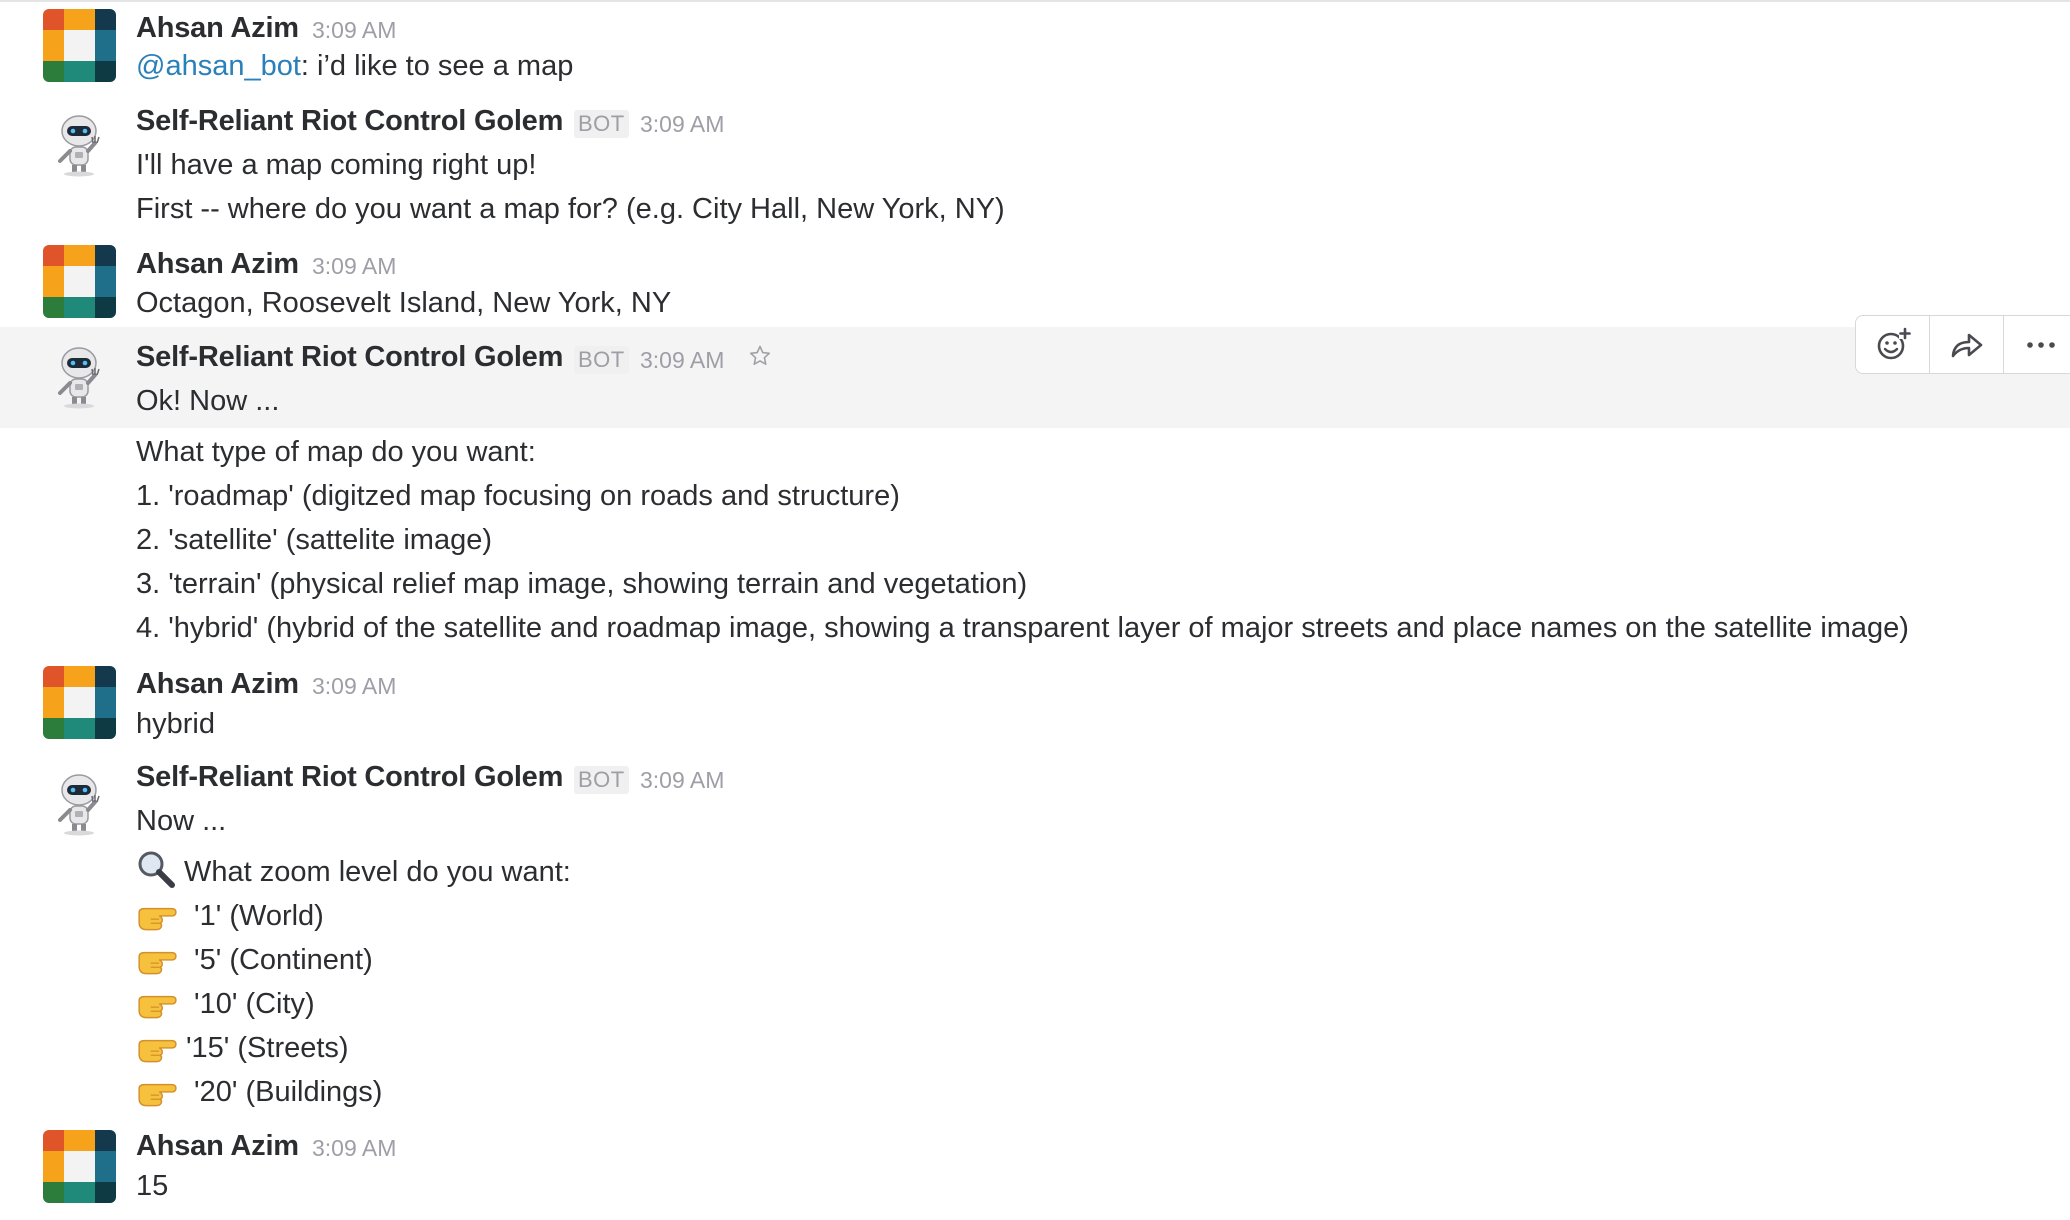 This screenshot has height=1220, width=2070. Describe the element at coordinates (2041, 344) in the screenshot. I see `more-dots-icon` at that location.